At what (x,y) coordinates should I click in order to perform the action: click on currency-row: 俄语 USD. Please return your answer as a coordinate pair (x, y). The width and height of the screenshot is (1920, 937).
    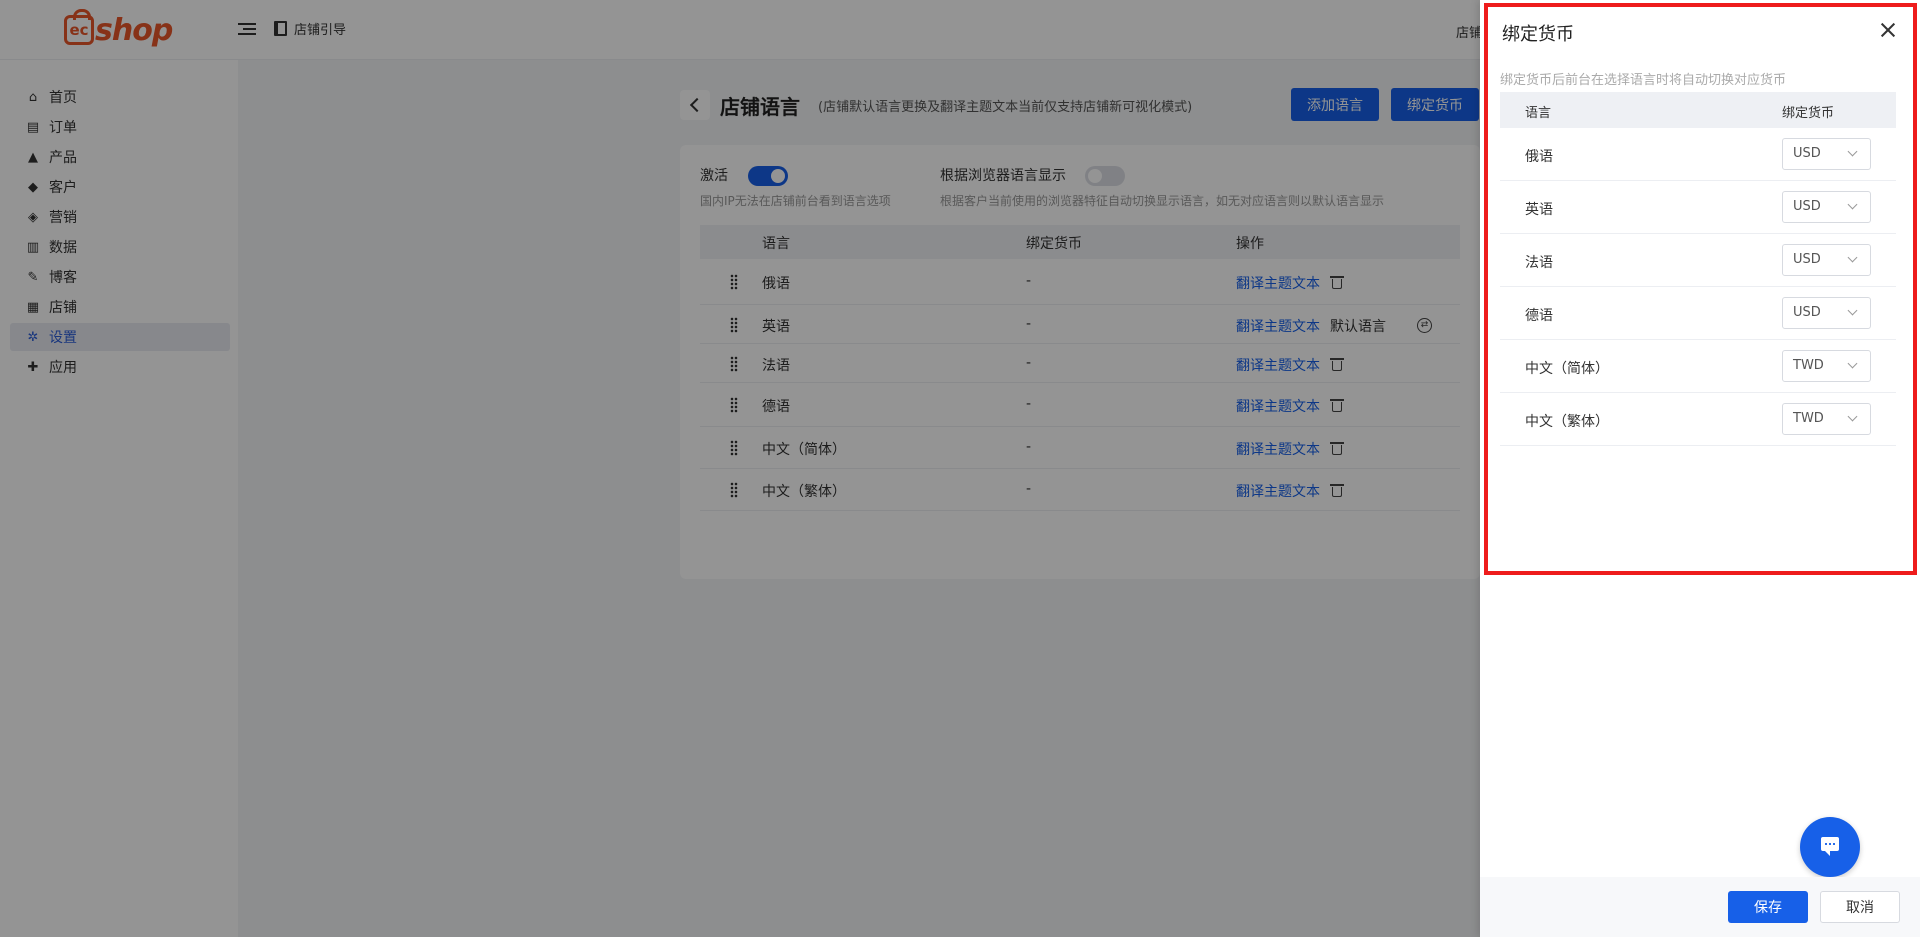
    Looking at the image, I should click on (1698, 154).